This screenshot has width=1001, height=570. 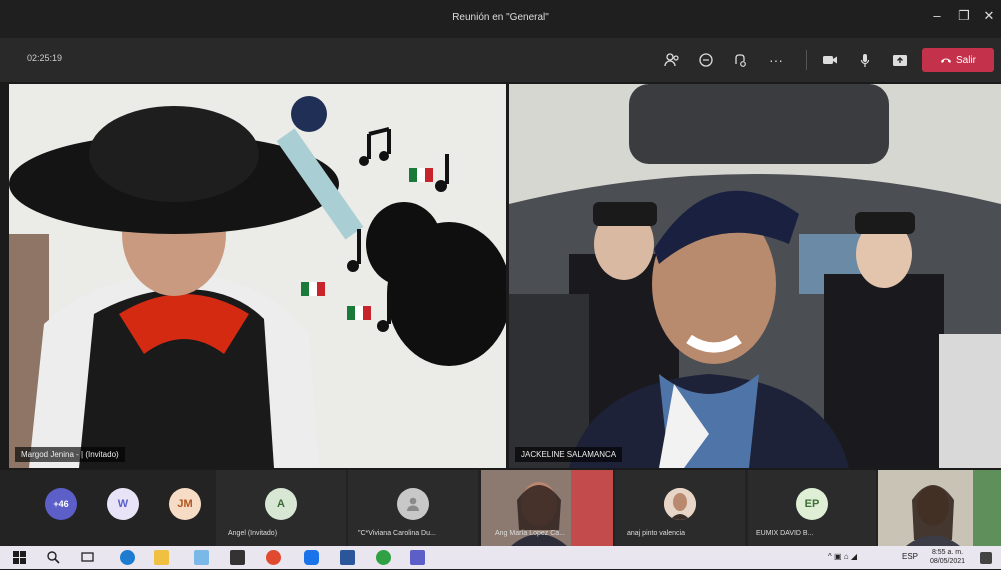 What do you see at coordinates (830, 60) in the screenshot?
I see `camera-icon` at bounding box center [830, 60].